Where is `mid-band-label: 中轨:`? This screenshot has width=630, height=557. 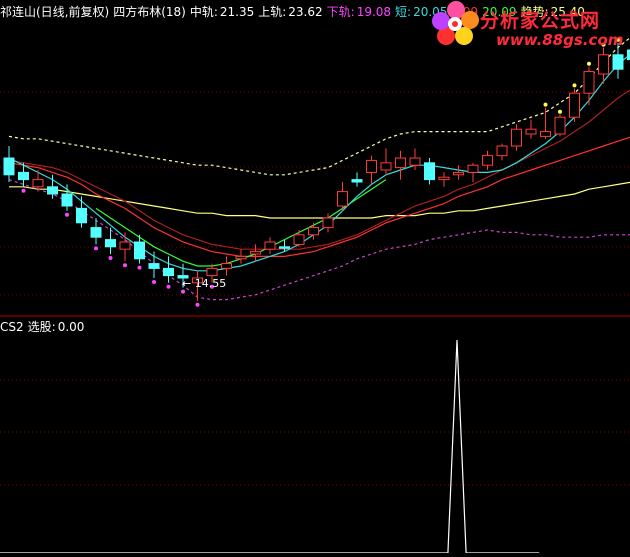
mid-band-label: 中轨: is located at coordinates (204, 12).